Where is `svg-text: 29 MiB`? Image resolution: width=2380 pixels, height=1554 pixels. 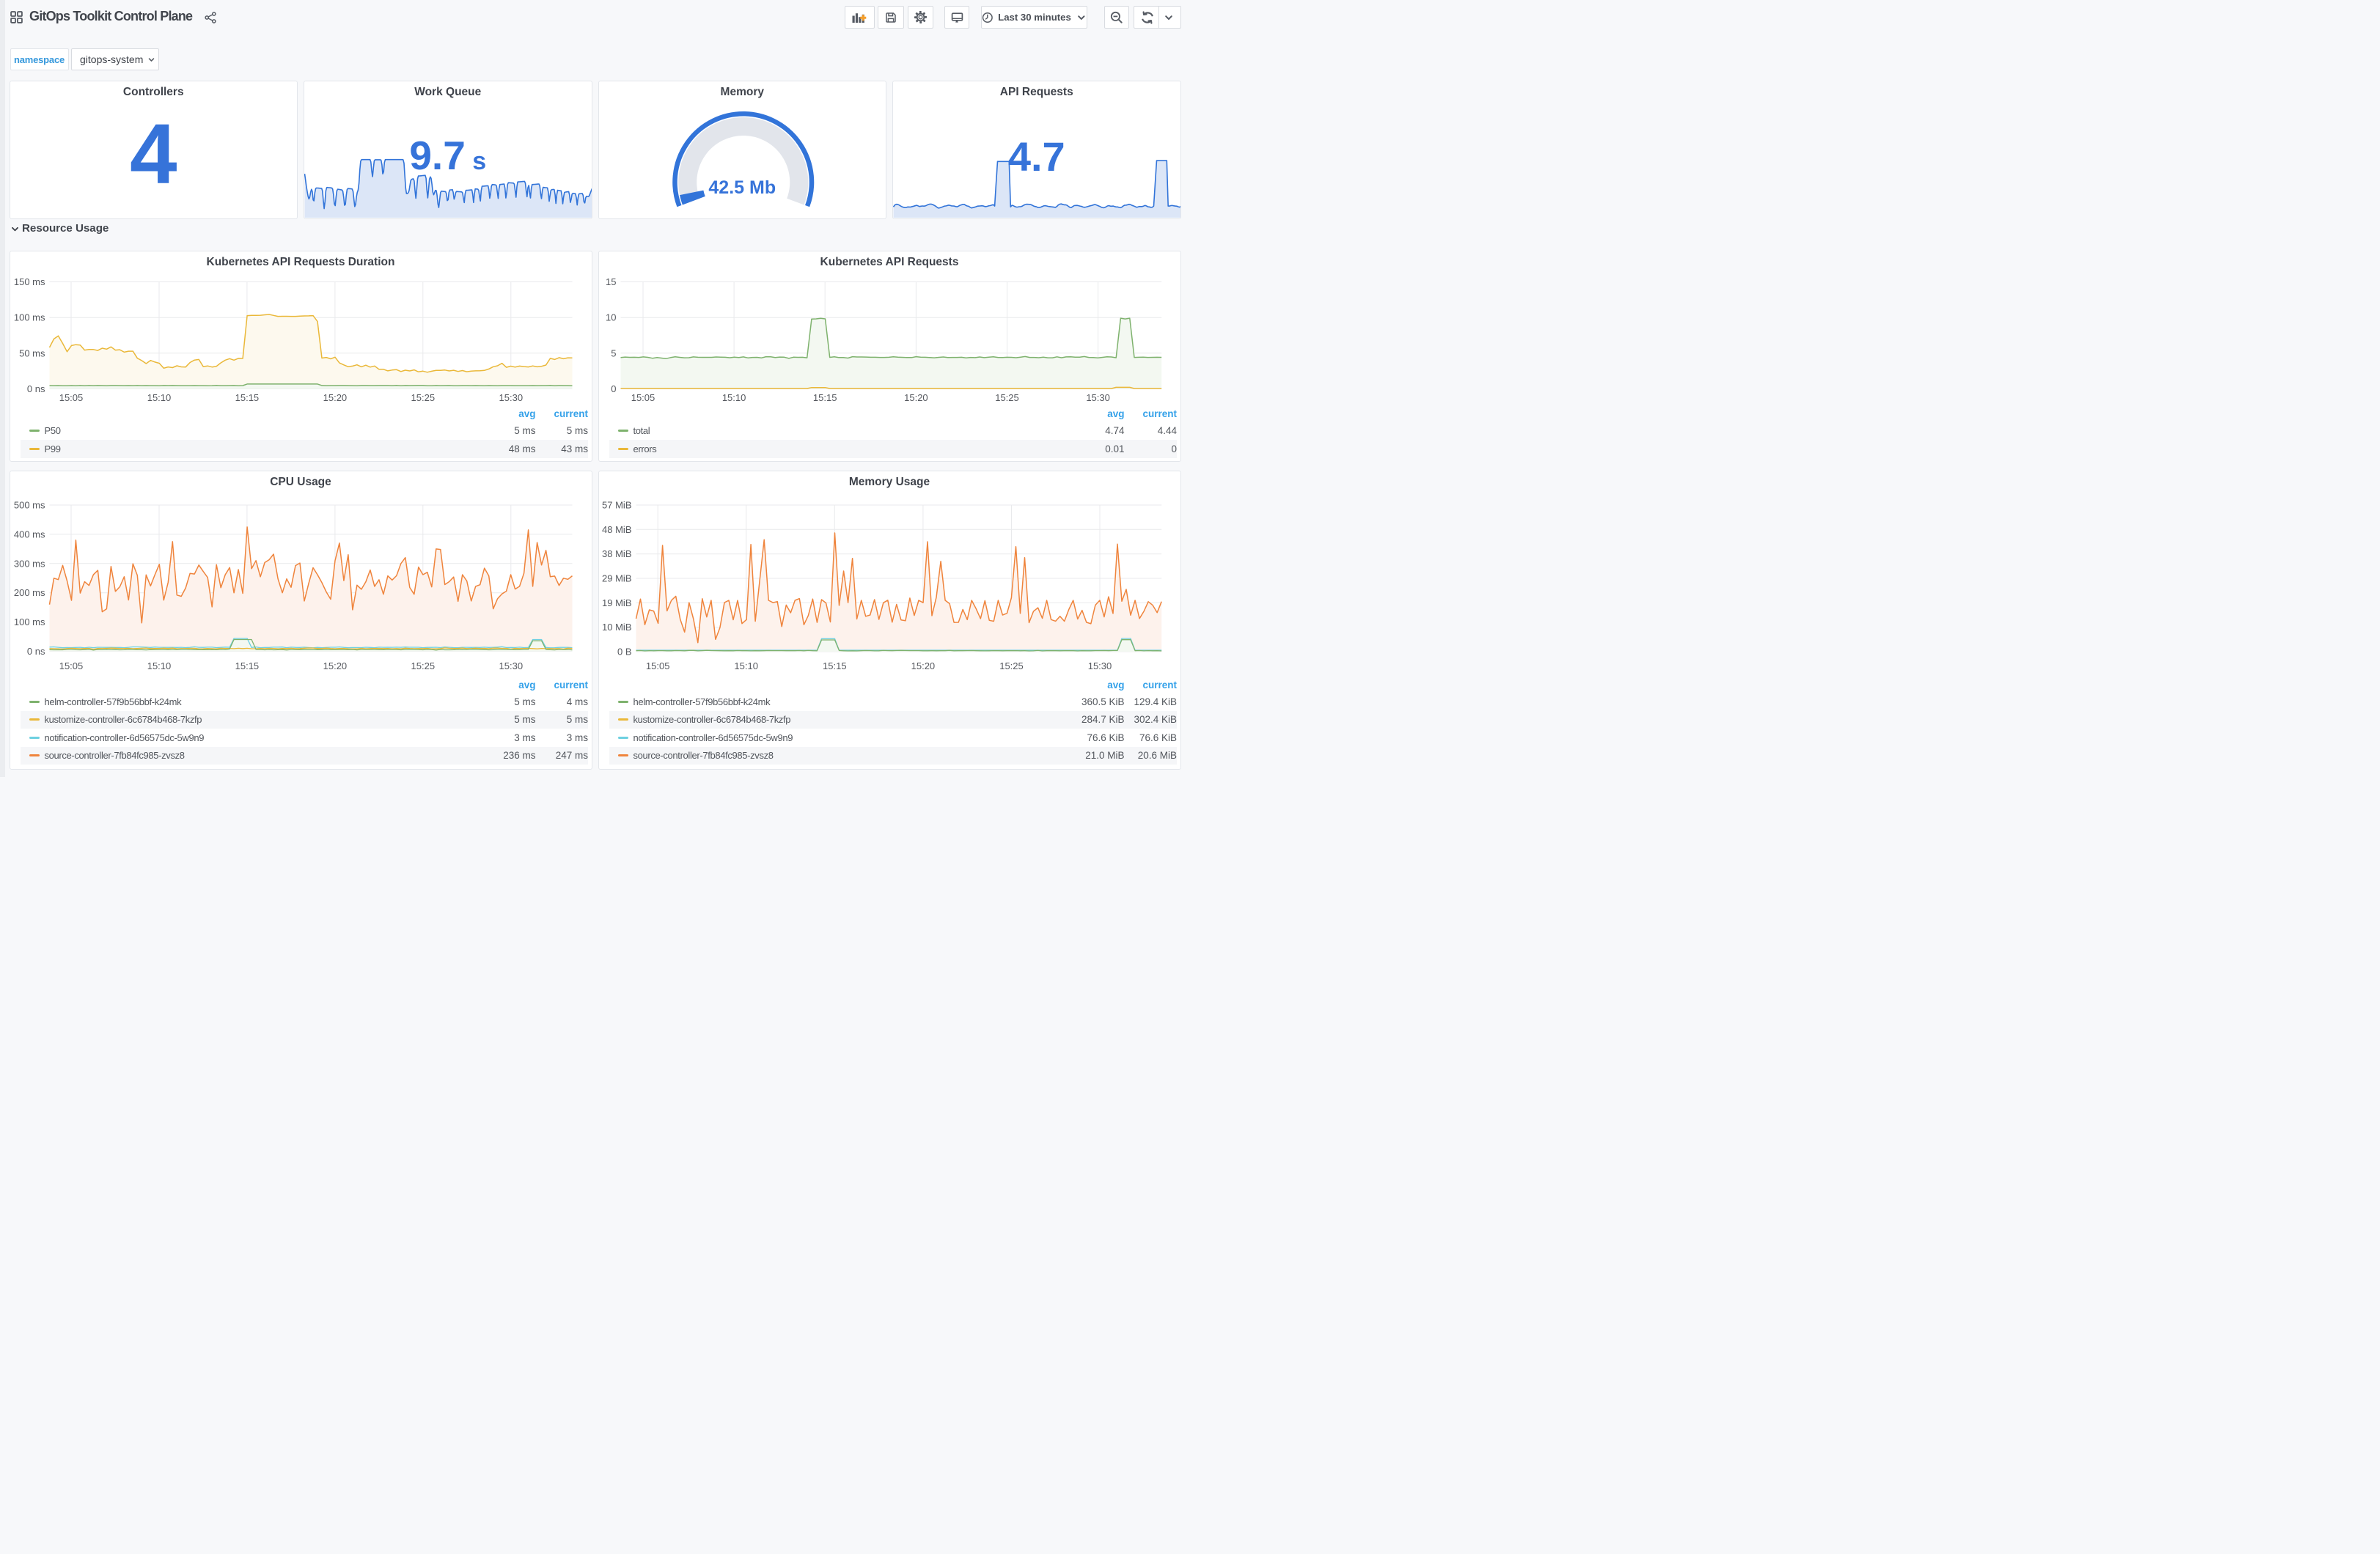
svg-text: 29 MiB is located at coordinates (617, 578).